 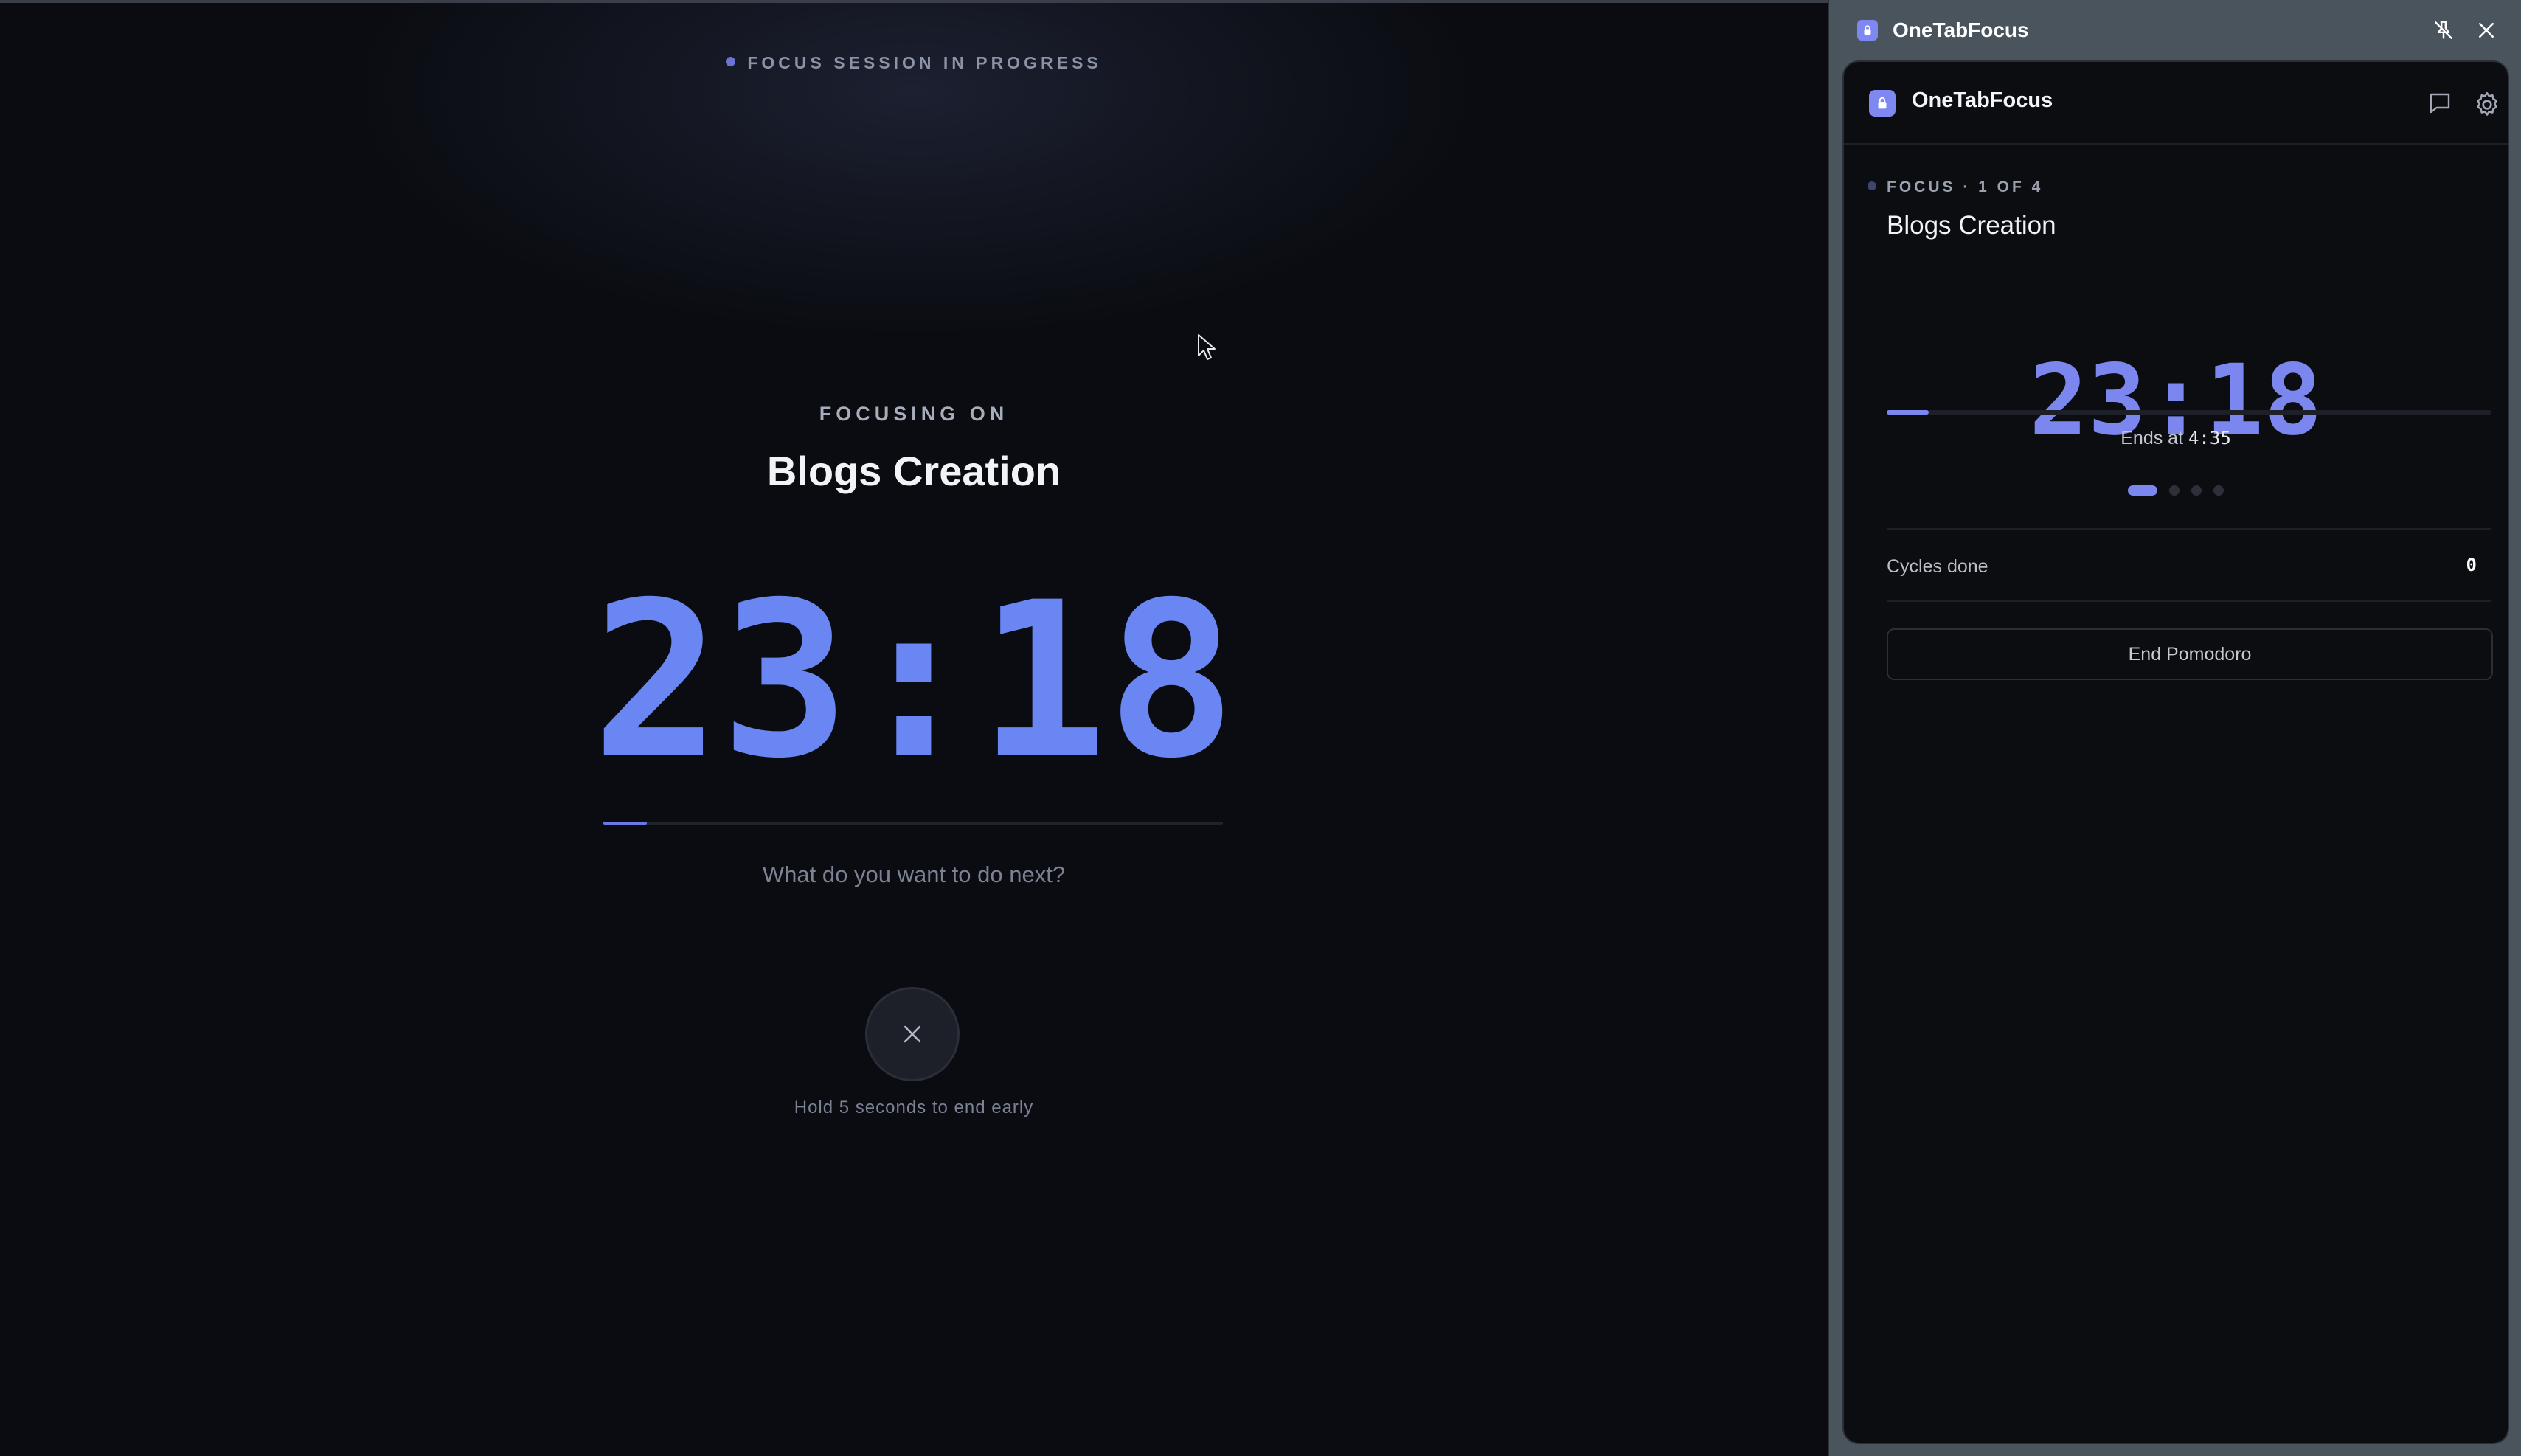 I want to click on cycles-done-label: Cycles done, so click(x=1937, y=566).